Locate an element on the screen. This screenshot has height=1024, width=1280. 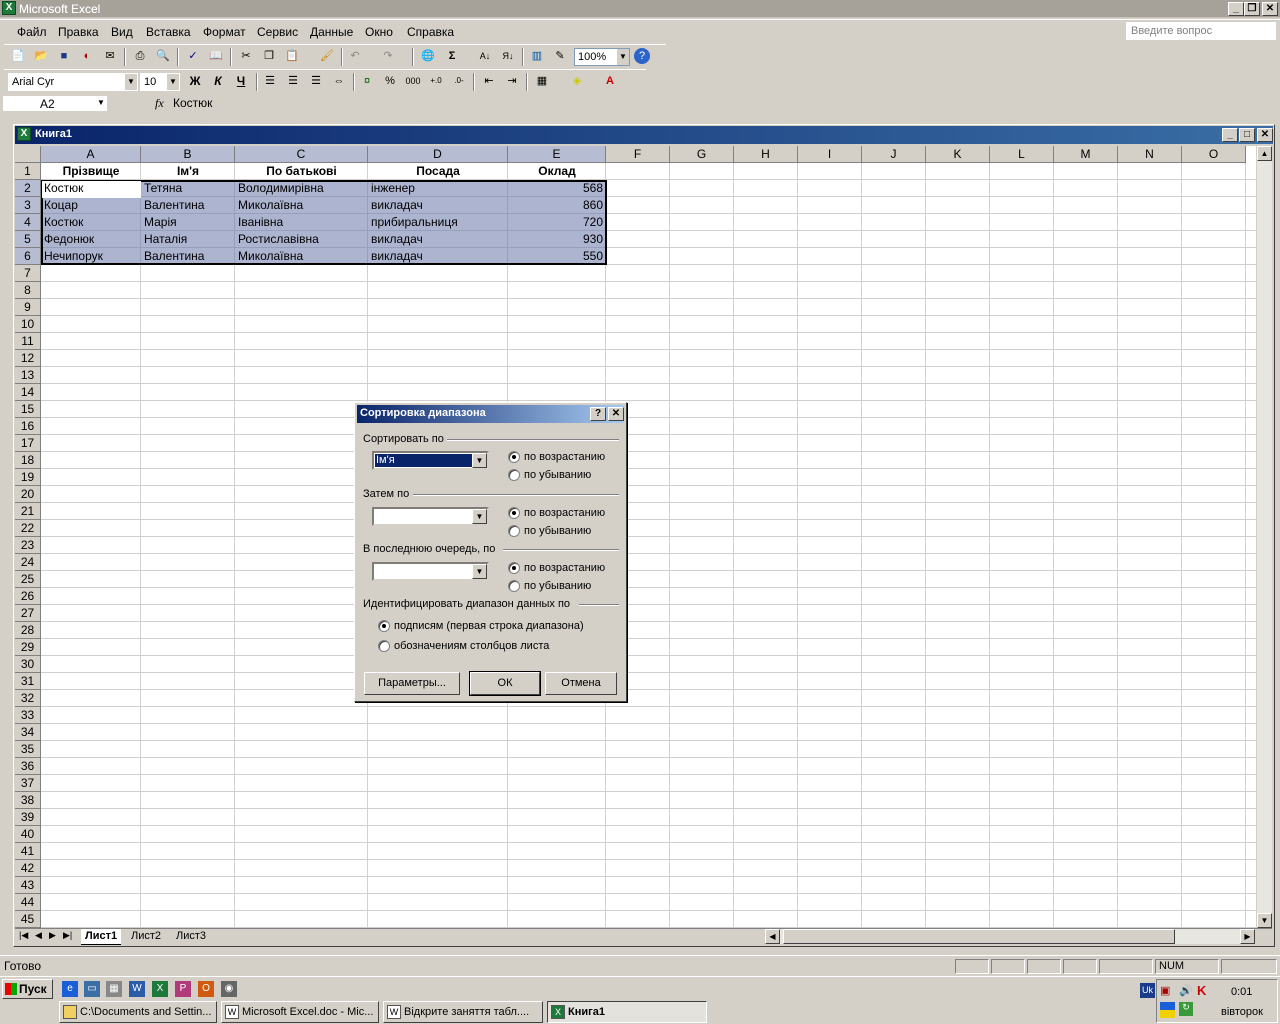
excel-icon: X is located at coordinates (160, 989).